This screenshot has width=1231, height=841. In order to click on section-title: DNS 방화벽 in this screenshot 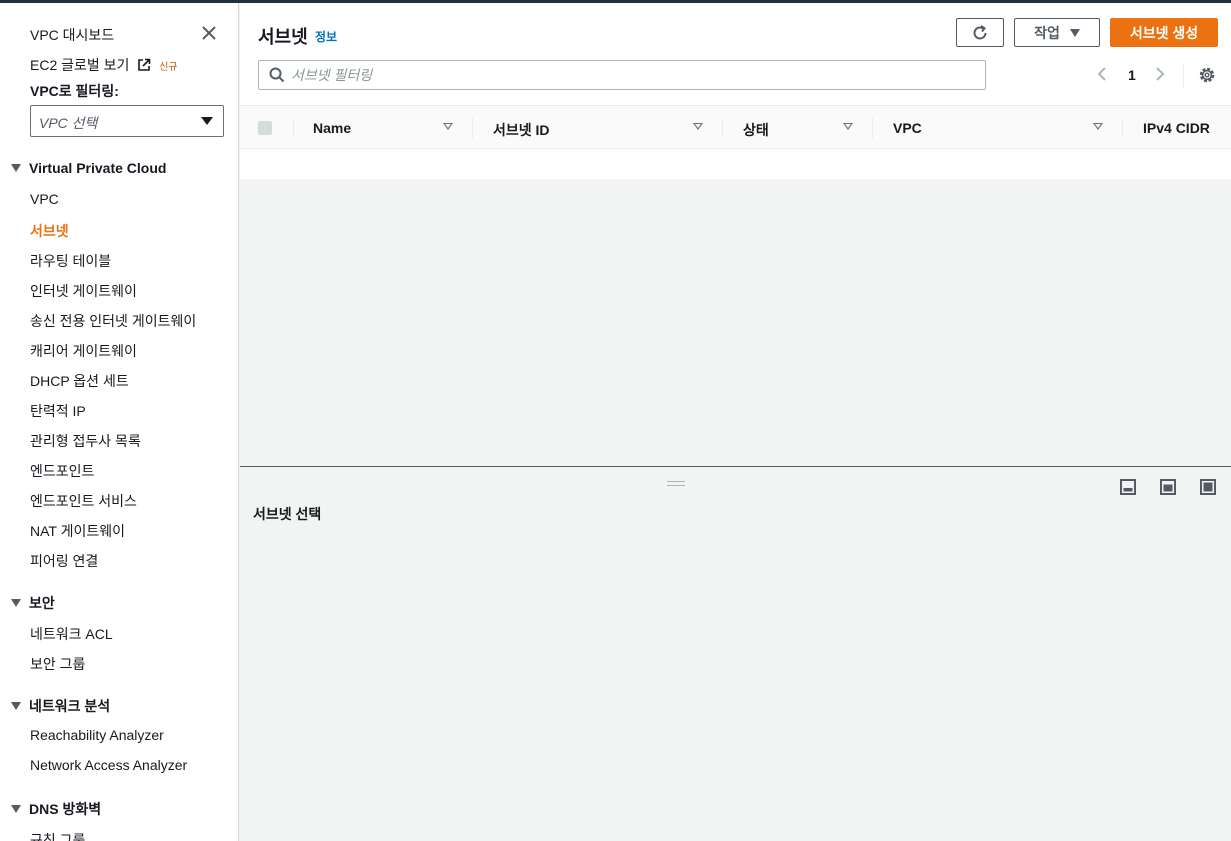, I will do `click(65, 809)`.